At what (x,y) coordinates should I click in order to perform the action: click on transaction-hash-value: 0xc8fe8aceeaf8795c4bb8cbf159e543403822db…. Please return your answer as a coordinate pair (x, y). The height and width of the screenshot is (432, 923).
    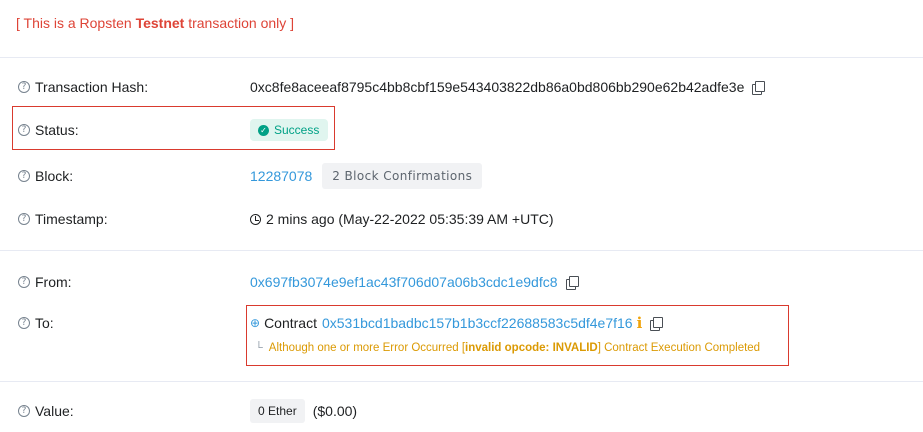
    Looking at the image, I should click on (497, 87).